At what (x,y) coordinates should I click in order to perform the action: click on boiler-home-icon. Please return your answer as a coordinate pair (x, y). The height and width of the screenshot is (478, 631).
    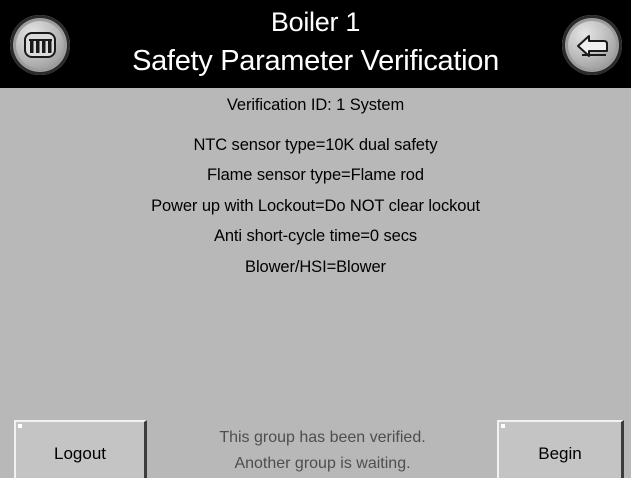
    Looking at the image, I should click on (40, 45).